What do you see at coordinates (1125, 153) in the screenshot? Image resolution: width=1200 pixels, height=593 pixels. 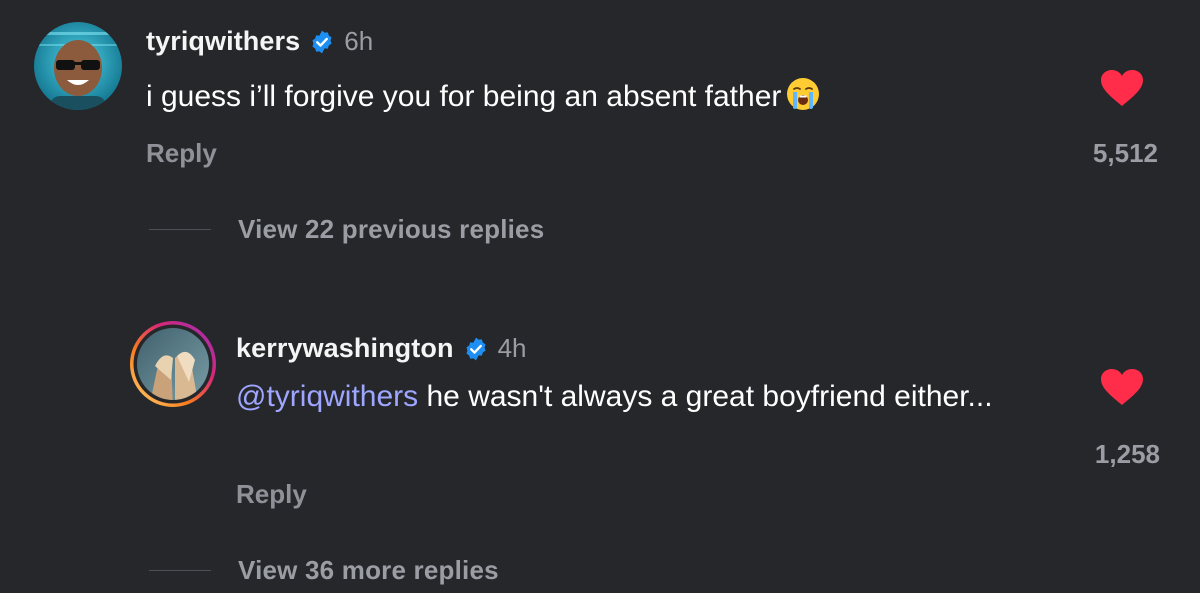 I see `like-count: 5,512` at bounding box center [1125, 153].